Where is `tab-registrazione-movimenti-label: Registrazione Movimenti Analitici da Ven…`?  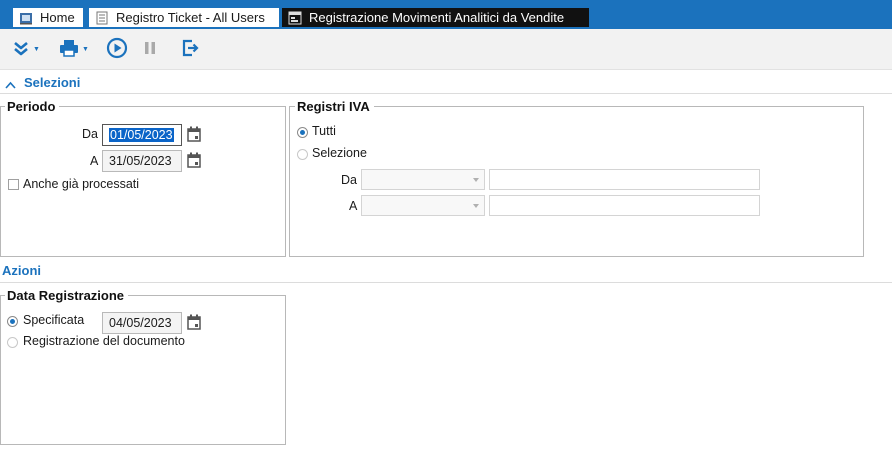 tab-registrazione-movimenti-label: Registrazione Movimenti Analitici da Ven… is located at coordinates (437, 17).